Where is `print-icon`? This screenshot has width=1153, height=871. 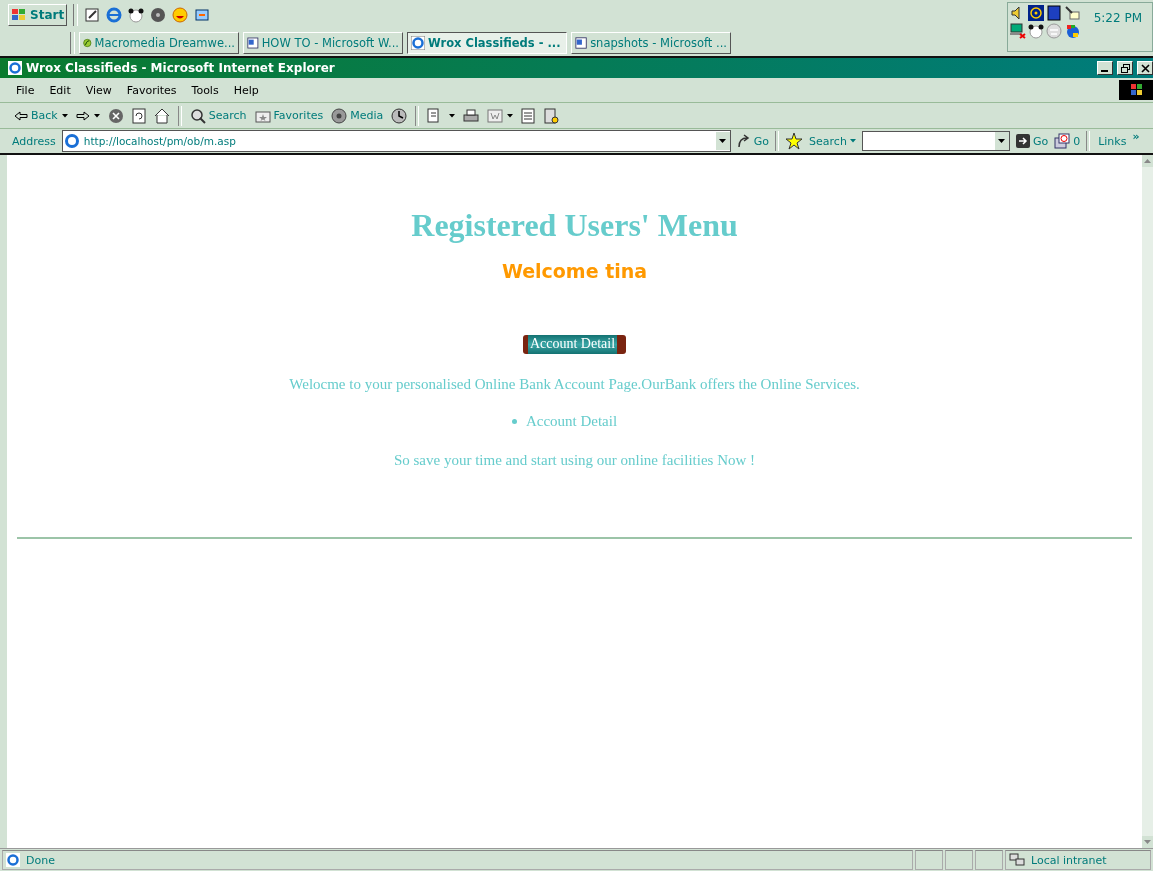
print-icon is located at coordinates (471, 115).